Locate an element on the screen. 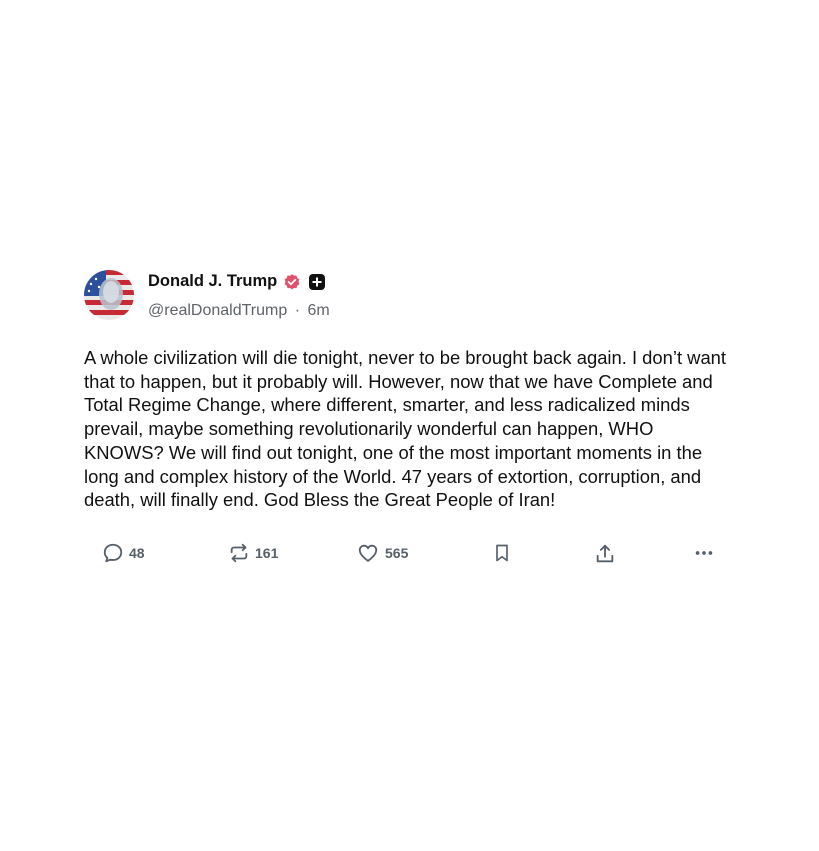  bookmark-button is located at coordinates (502, 553).